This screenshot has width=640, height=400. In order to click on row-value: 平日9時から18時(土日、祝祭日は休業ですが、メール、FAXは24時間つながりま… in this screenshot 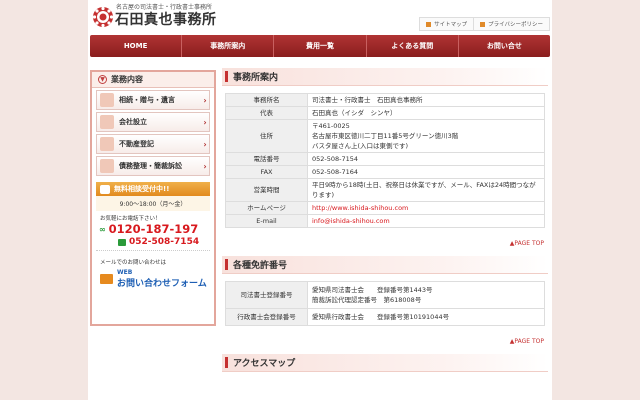, I will do `click(426, 190)`.